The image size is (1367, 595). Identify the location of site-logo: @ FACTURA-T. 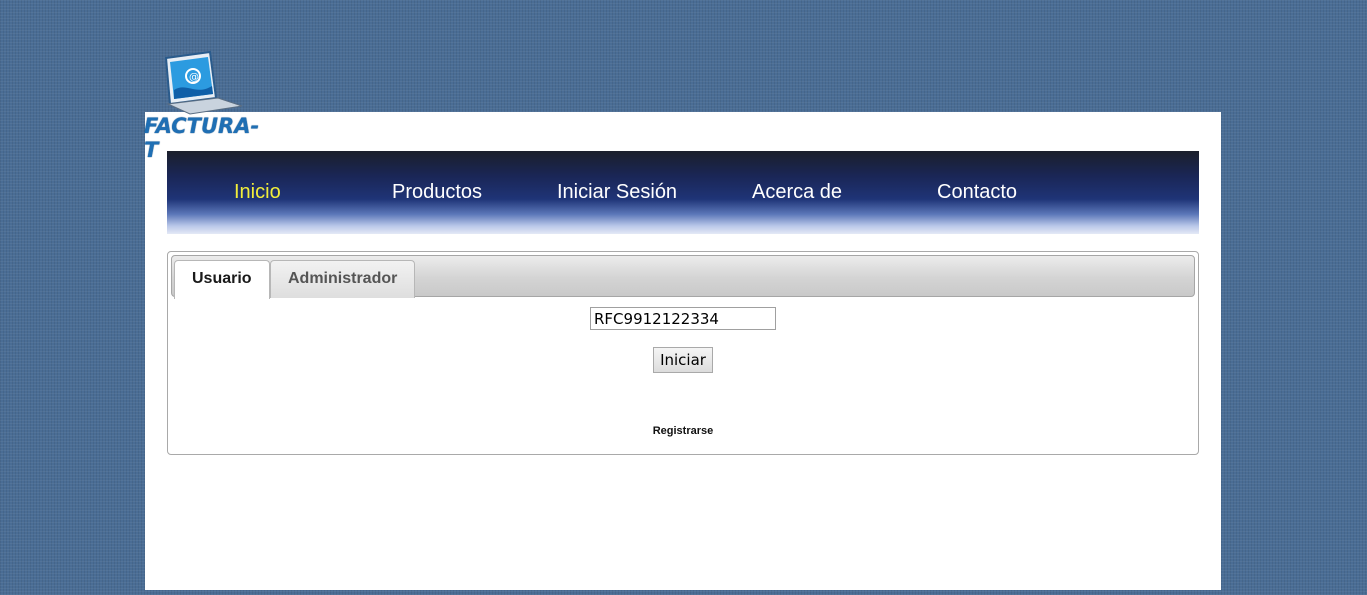
(204, 103).